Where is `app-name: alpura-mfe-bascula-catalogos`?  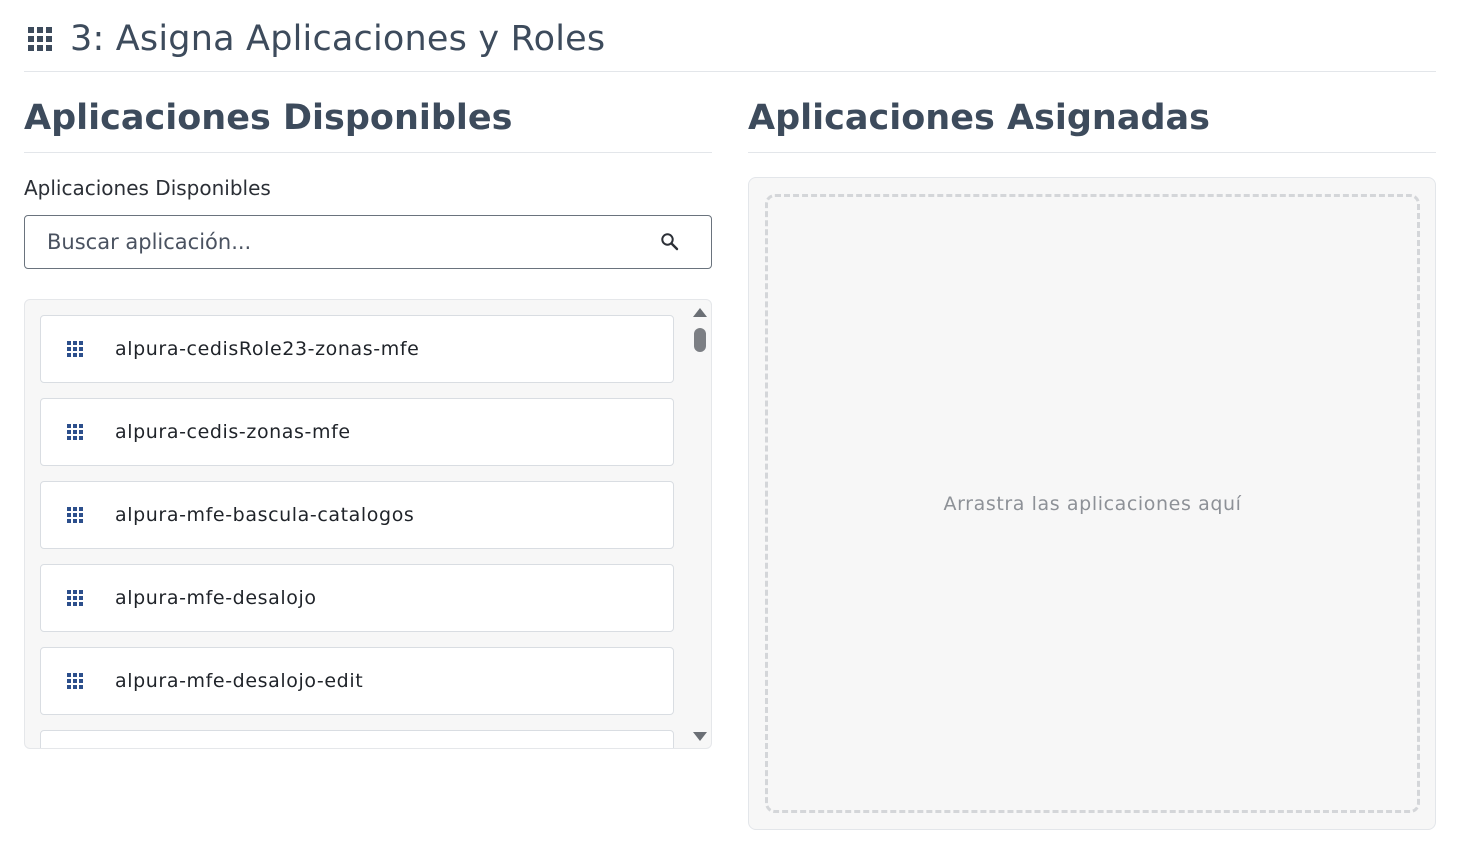
app-name: alpura-mfe-bascula-catalogos is located at coordinates (265, 515).